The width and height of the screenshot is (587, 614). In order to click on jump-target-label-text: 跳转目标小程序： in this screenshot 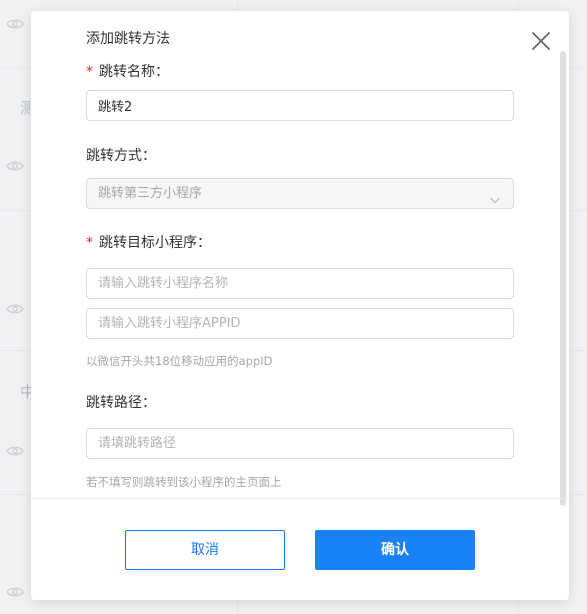, I will do `click(155, 243)`.